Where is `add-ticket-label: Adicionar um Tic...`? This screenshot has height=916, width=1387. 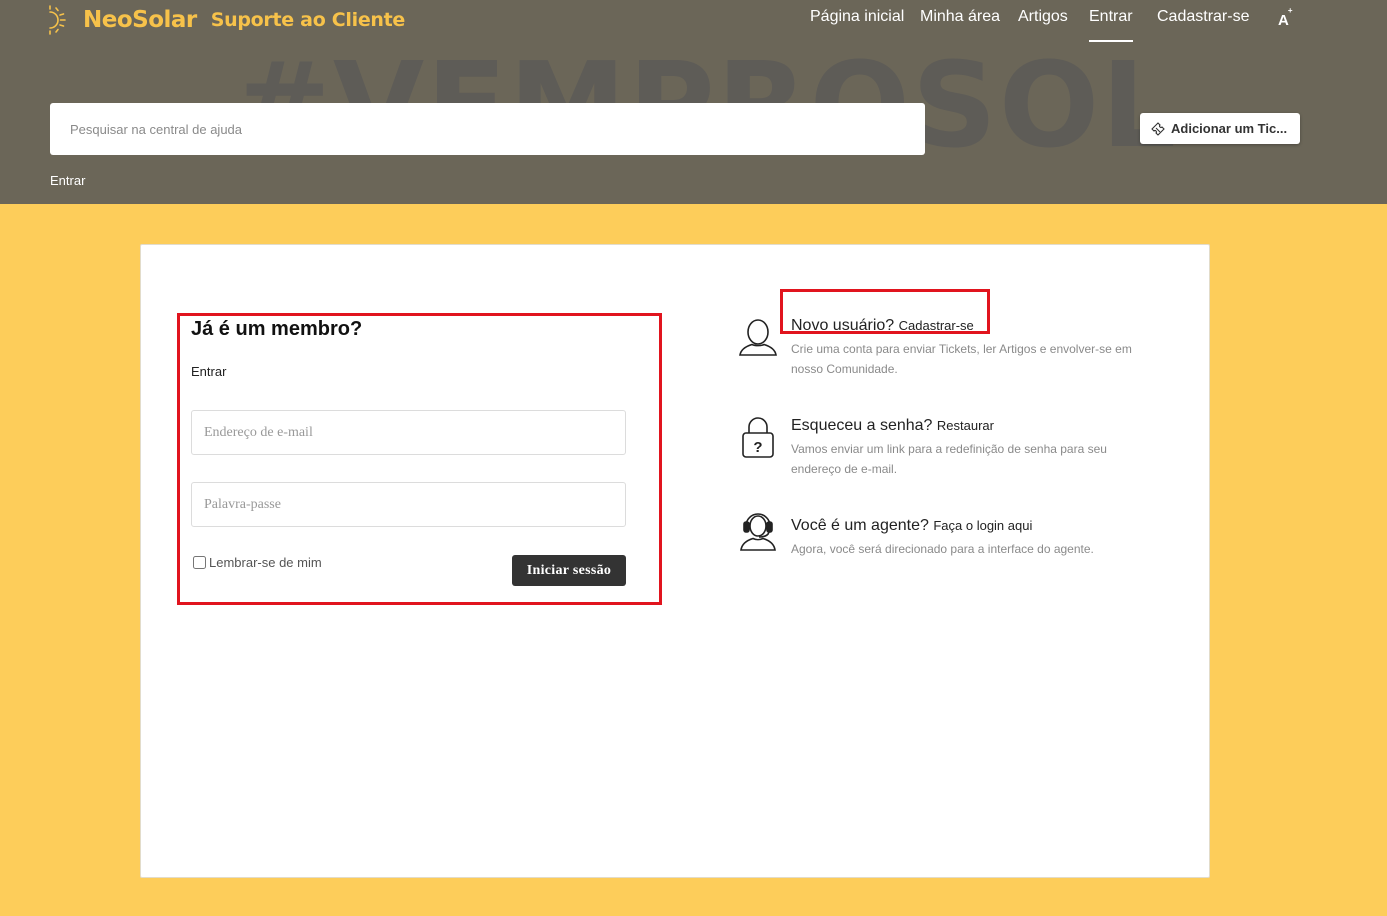
add-ticket-label: Adicionar um Tic... is located at coordinates (1229, 128).